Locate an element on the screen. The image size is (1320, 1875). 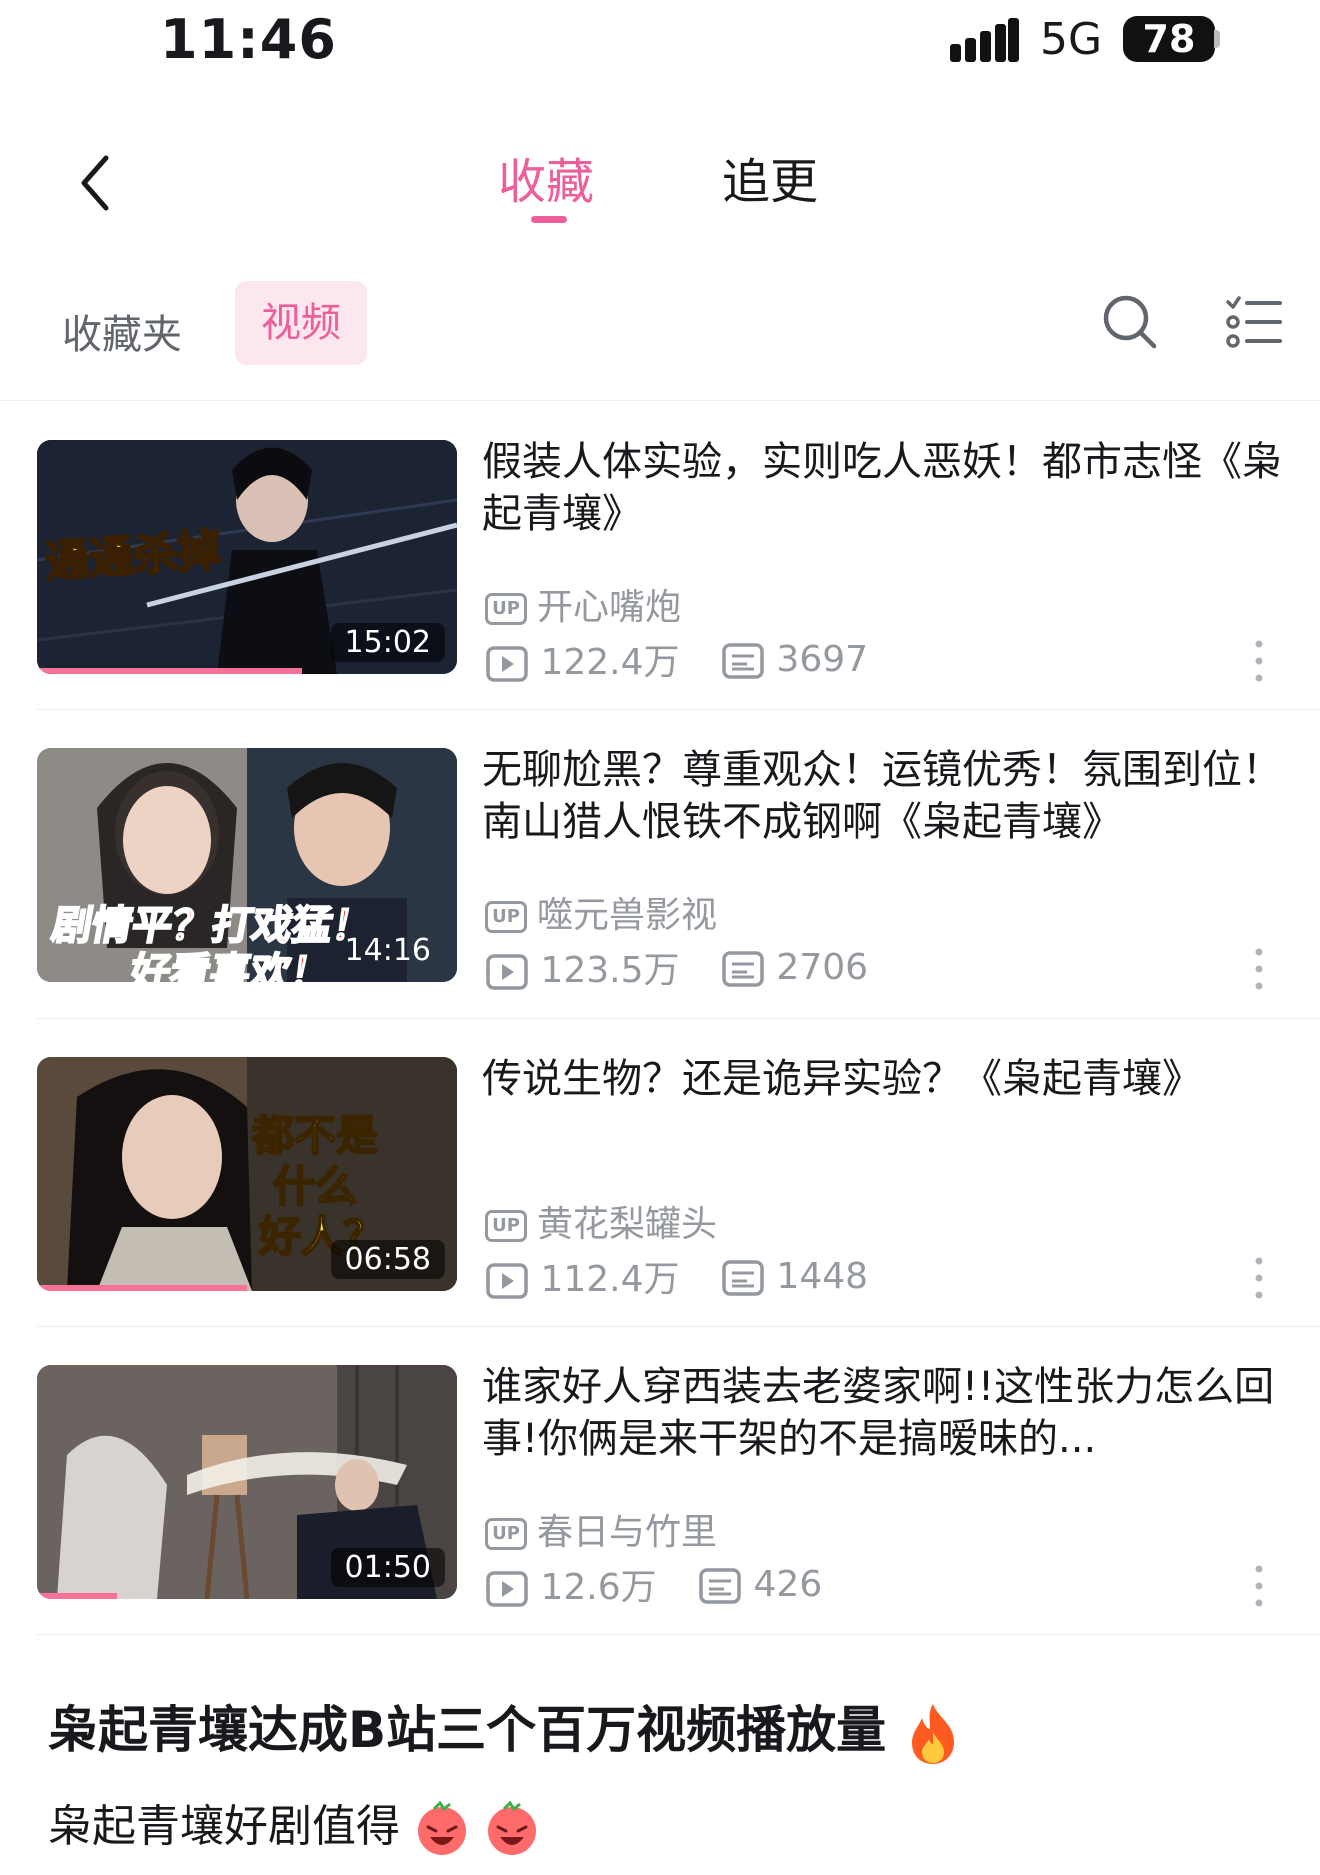
video-uploader: UP 噬元兽影视 is located at coordinates (601, 912).